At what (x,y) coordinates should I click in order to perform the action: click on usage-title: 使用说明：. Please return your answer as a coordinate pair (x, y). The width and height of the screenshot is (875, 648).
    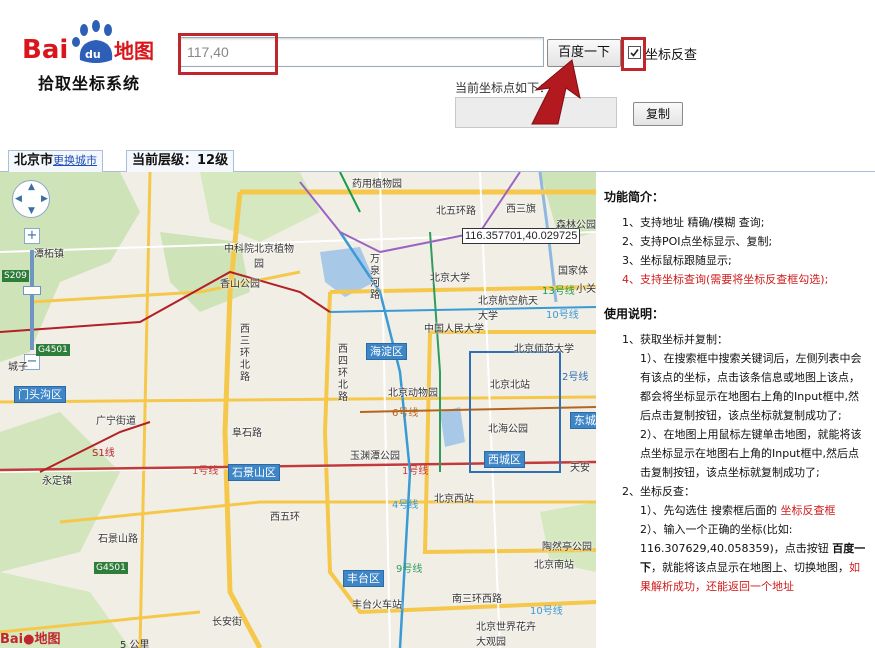
    Looking at the image, I should click on (634, 314).